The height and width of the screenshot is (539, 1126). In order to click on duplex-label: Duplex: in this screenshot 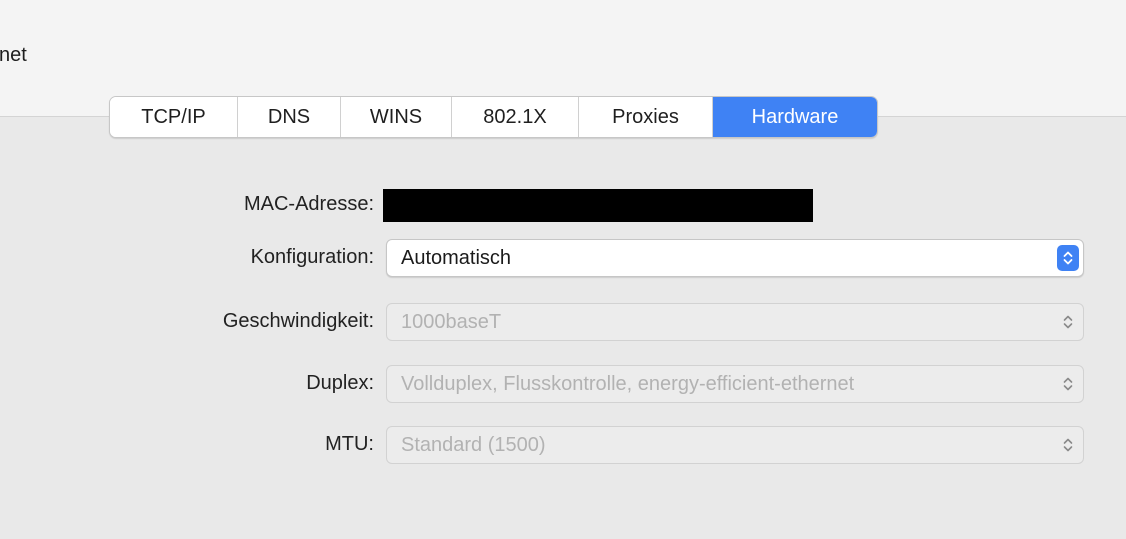, I will do `click(340, 383)`.